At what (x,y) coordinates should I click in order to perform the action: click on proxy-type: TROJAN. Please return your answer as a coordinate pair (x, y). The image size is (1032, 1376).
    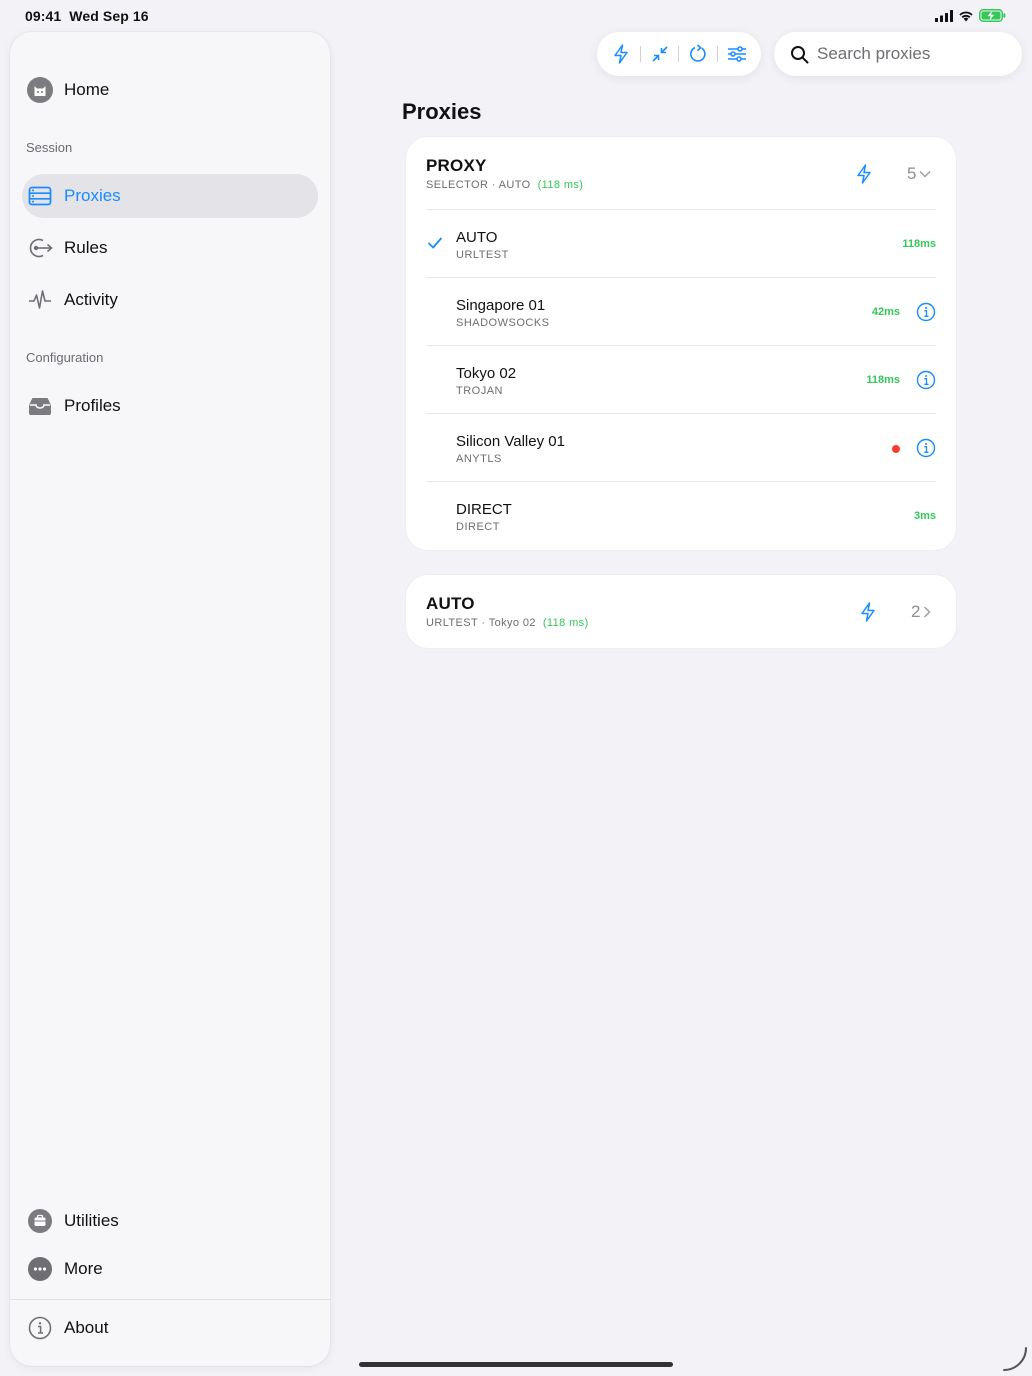
    Looking at the image, I should click on (479, 391).